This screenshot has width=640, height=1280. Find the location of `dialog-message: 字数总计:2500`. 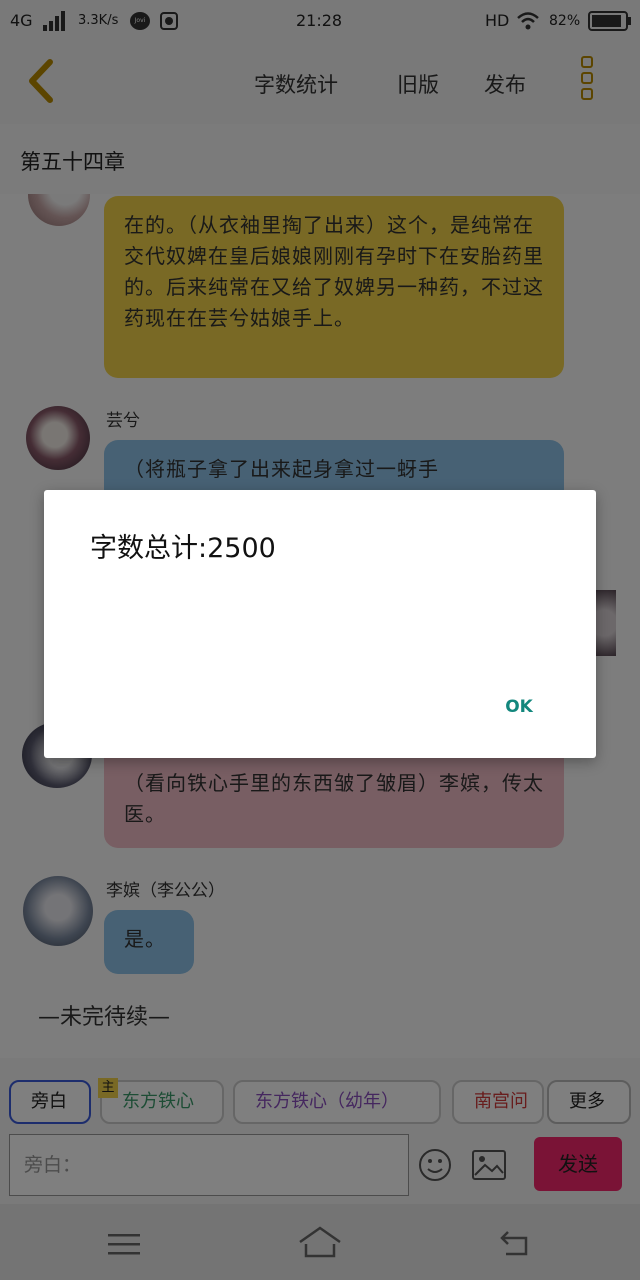

dialog-message: 字数总计:2500 is located at coordinates (183, 548).